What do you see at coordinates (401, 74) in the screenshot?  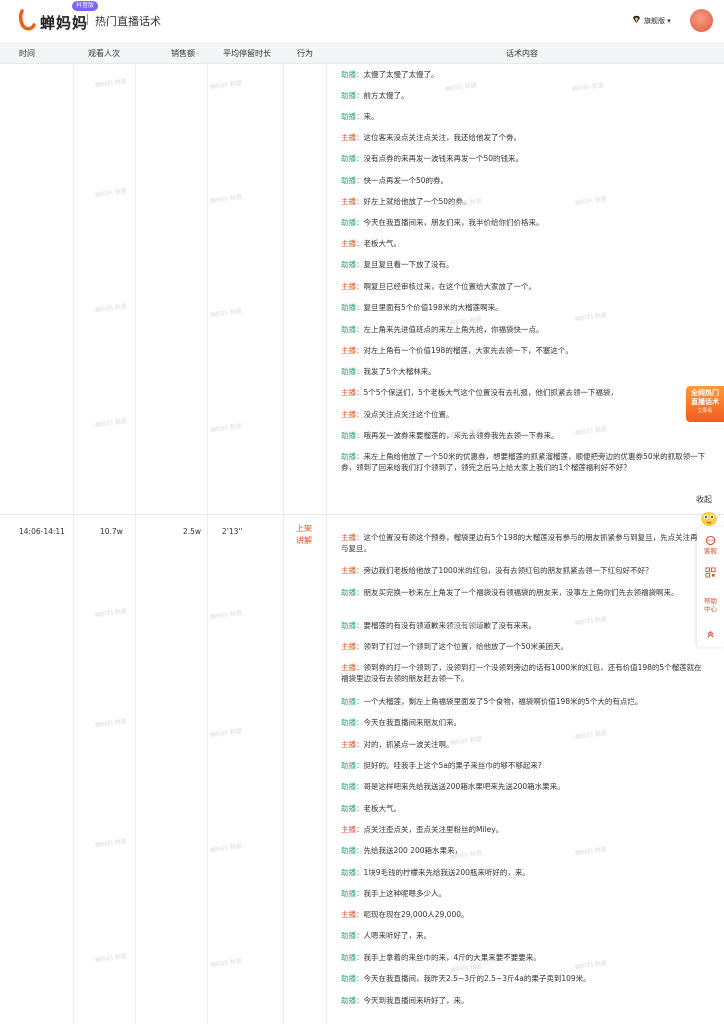 I see `script-text: 太慢了太慢了太慢了。` at bounding box center [401, 74].